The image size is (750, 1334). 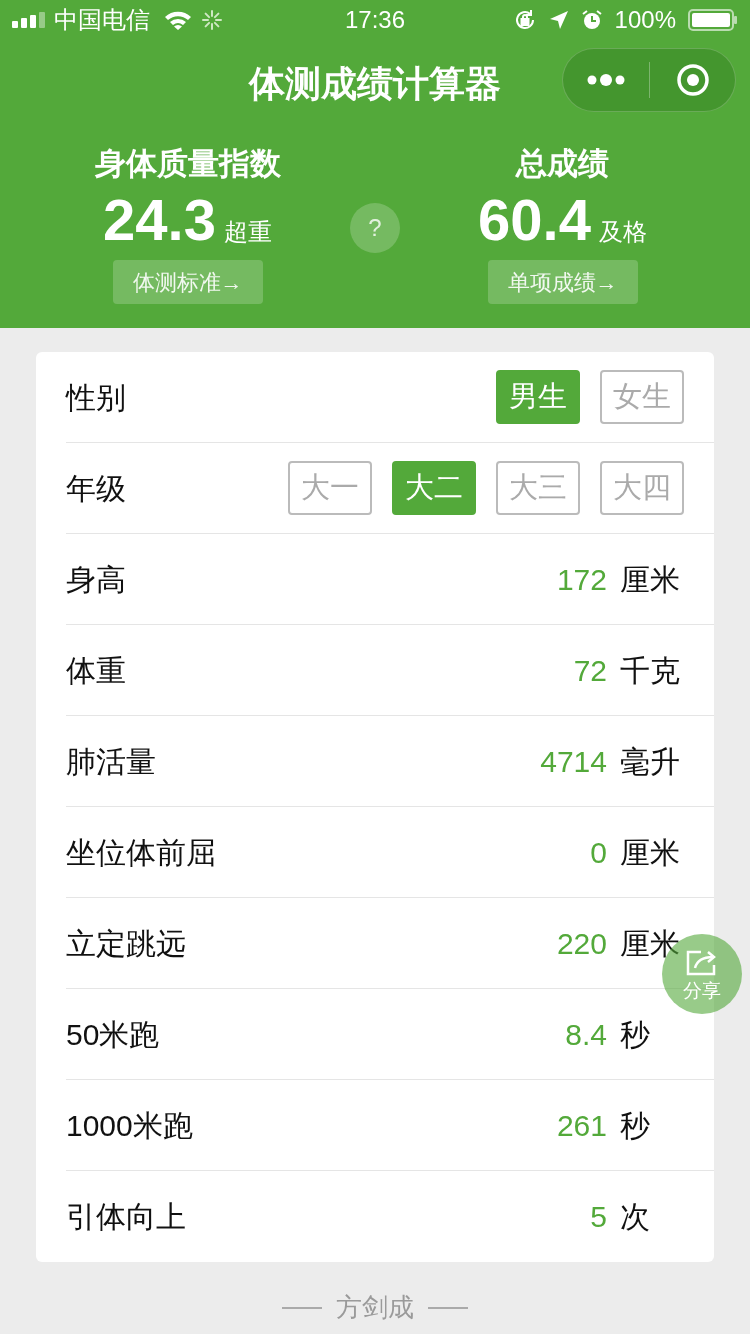 I want to click on clock-time: 17:36, so click(x=375, y=20).